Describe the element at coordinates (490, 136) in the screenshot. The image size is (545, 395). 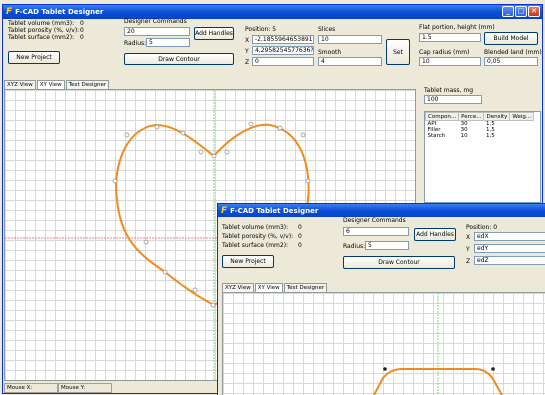
I see `table-cell: 1,5` at that location.